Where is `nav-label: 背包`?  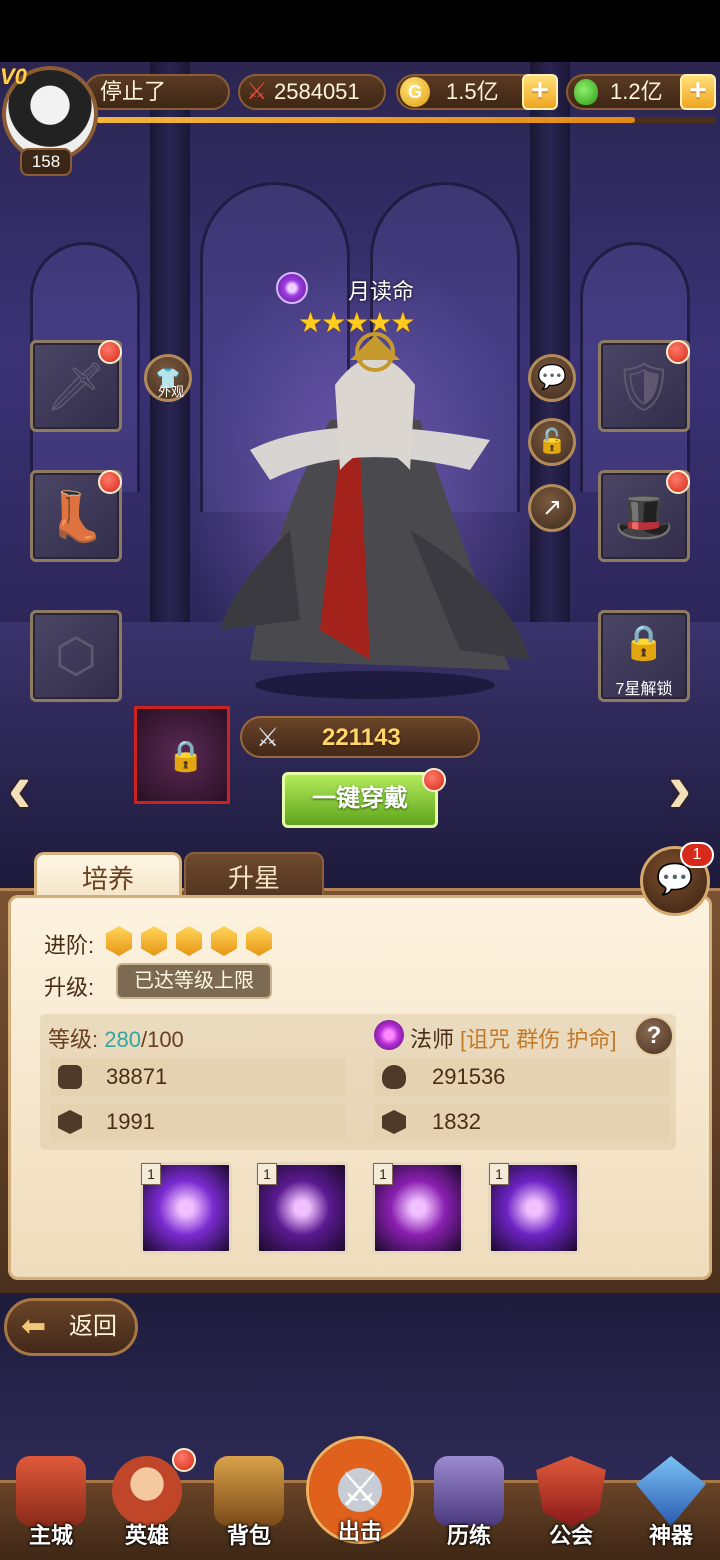 nav-label: 背包 is located at coordinates (248, 1535).